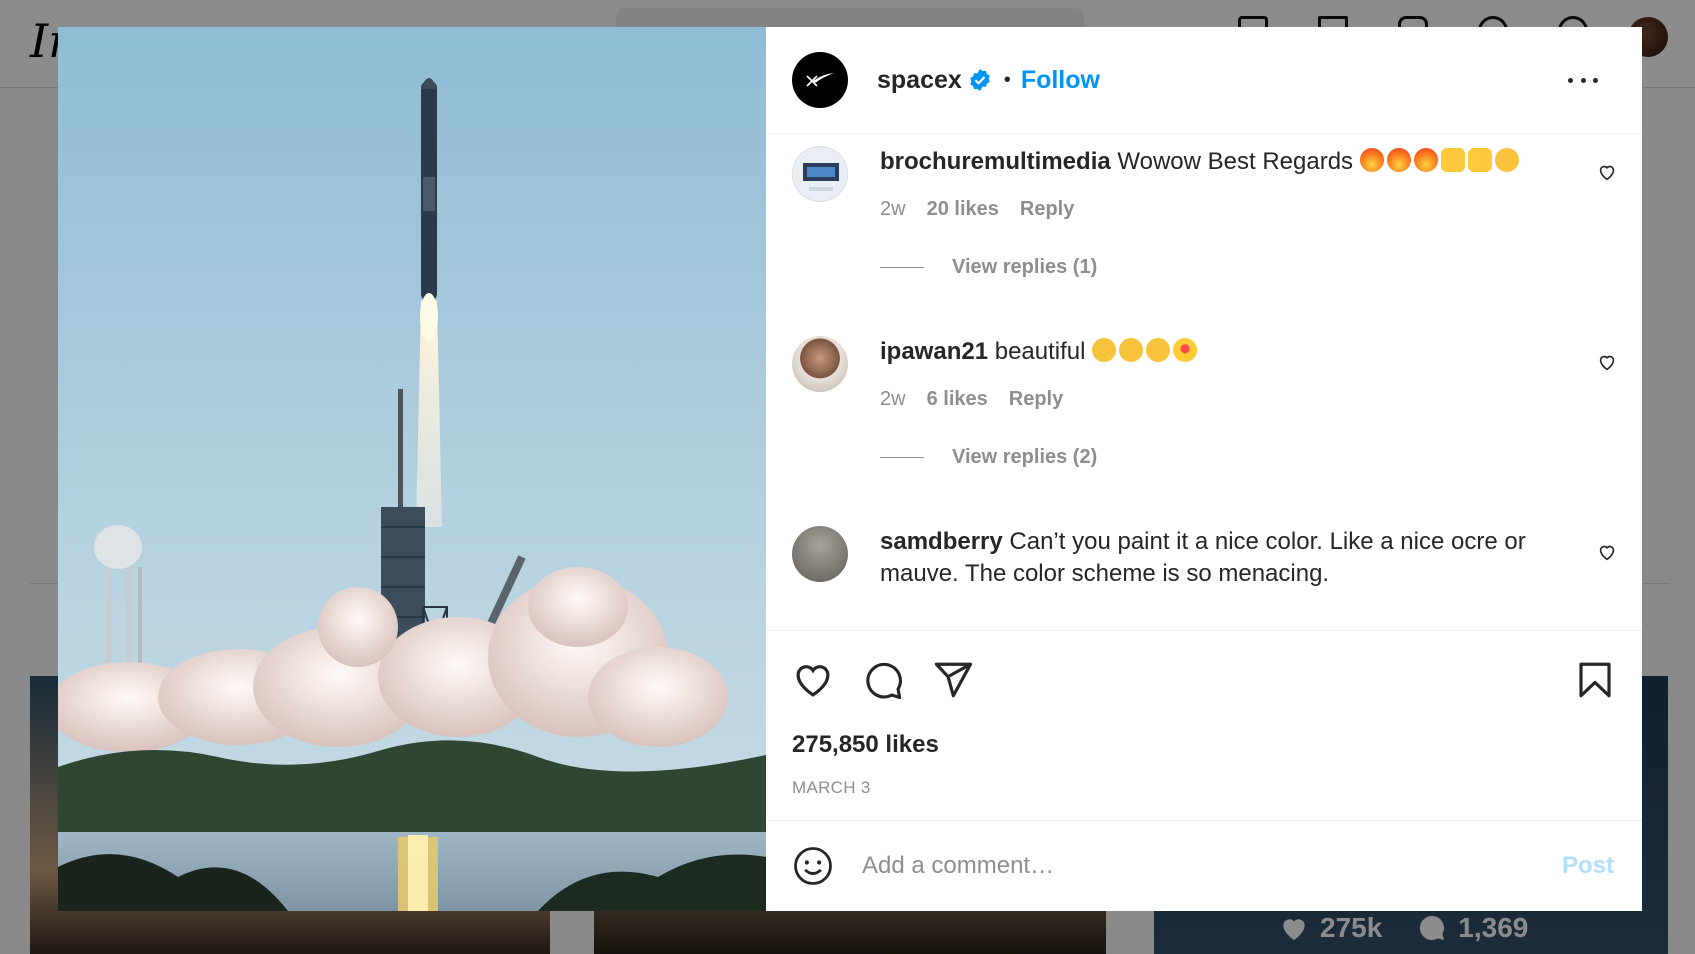 The image size is (1695, 954). I want to click on view-replies-label: View replies (1), so click(1025, 267).